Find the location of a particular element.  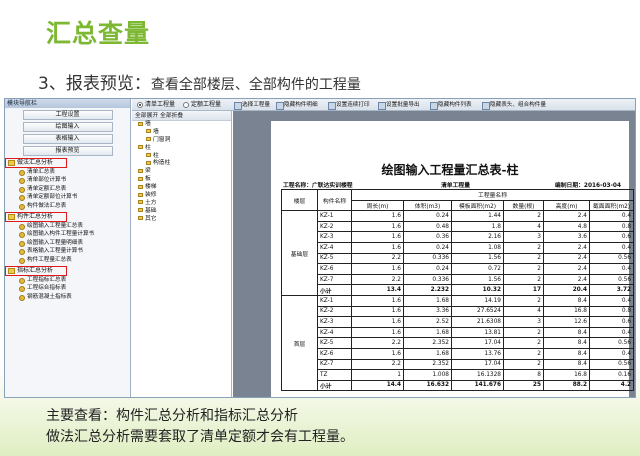

table-cell: 0.72 is located at coordinates (477, 269).